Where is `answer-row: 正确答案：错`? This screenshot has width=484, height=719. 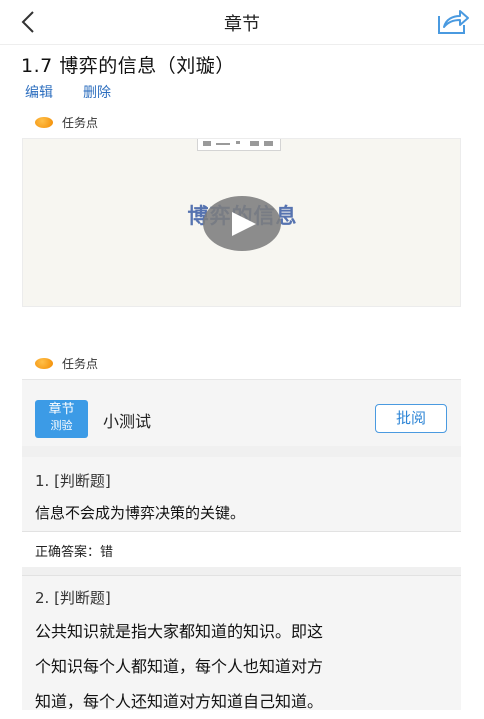 answer-row: 正确答案：错 is located at coordinates (241, 549).